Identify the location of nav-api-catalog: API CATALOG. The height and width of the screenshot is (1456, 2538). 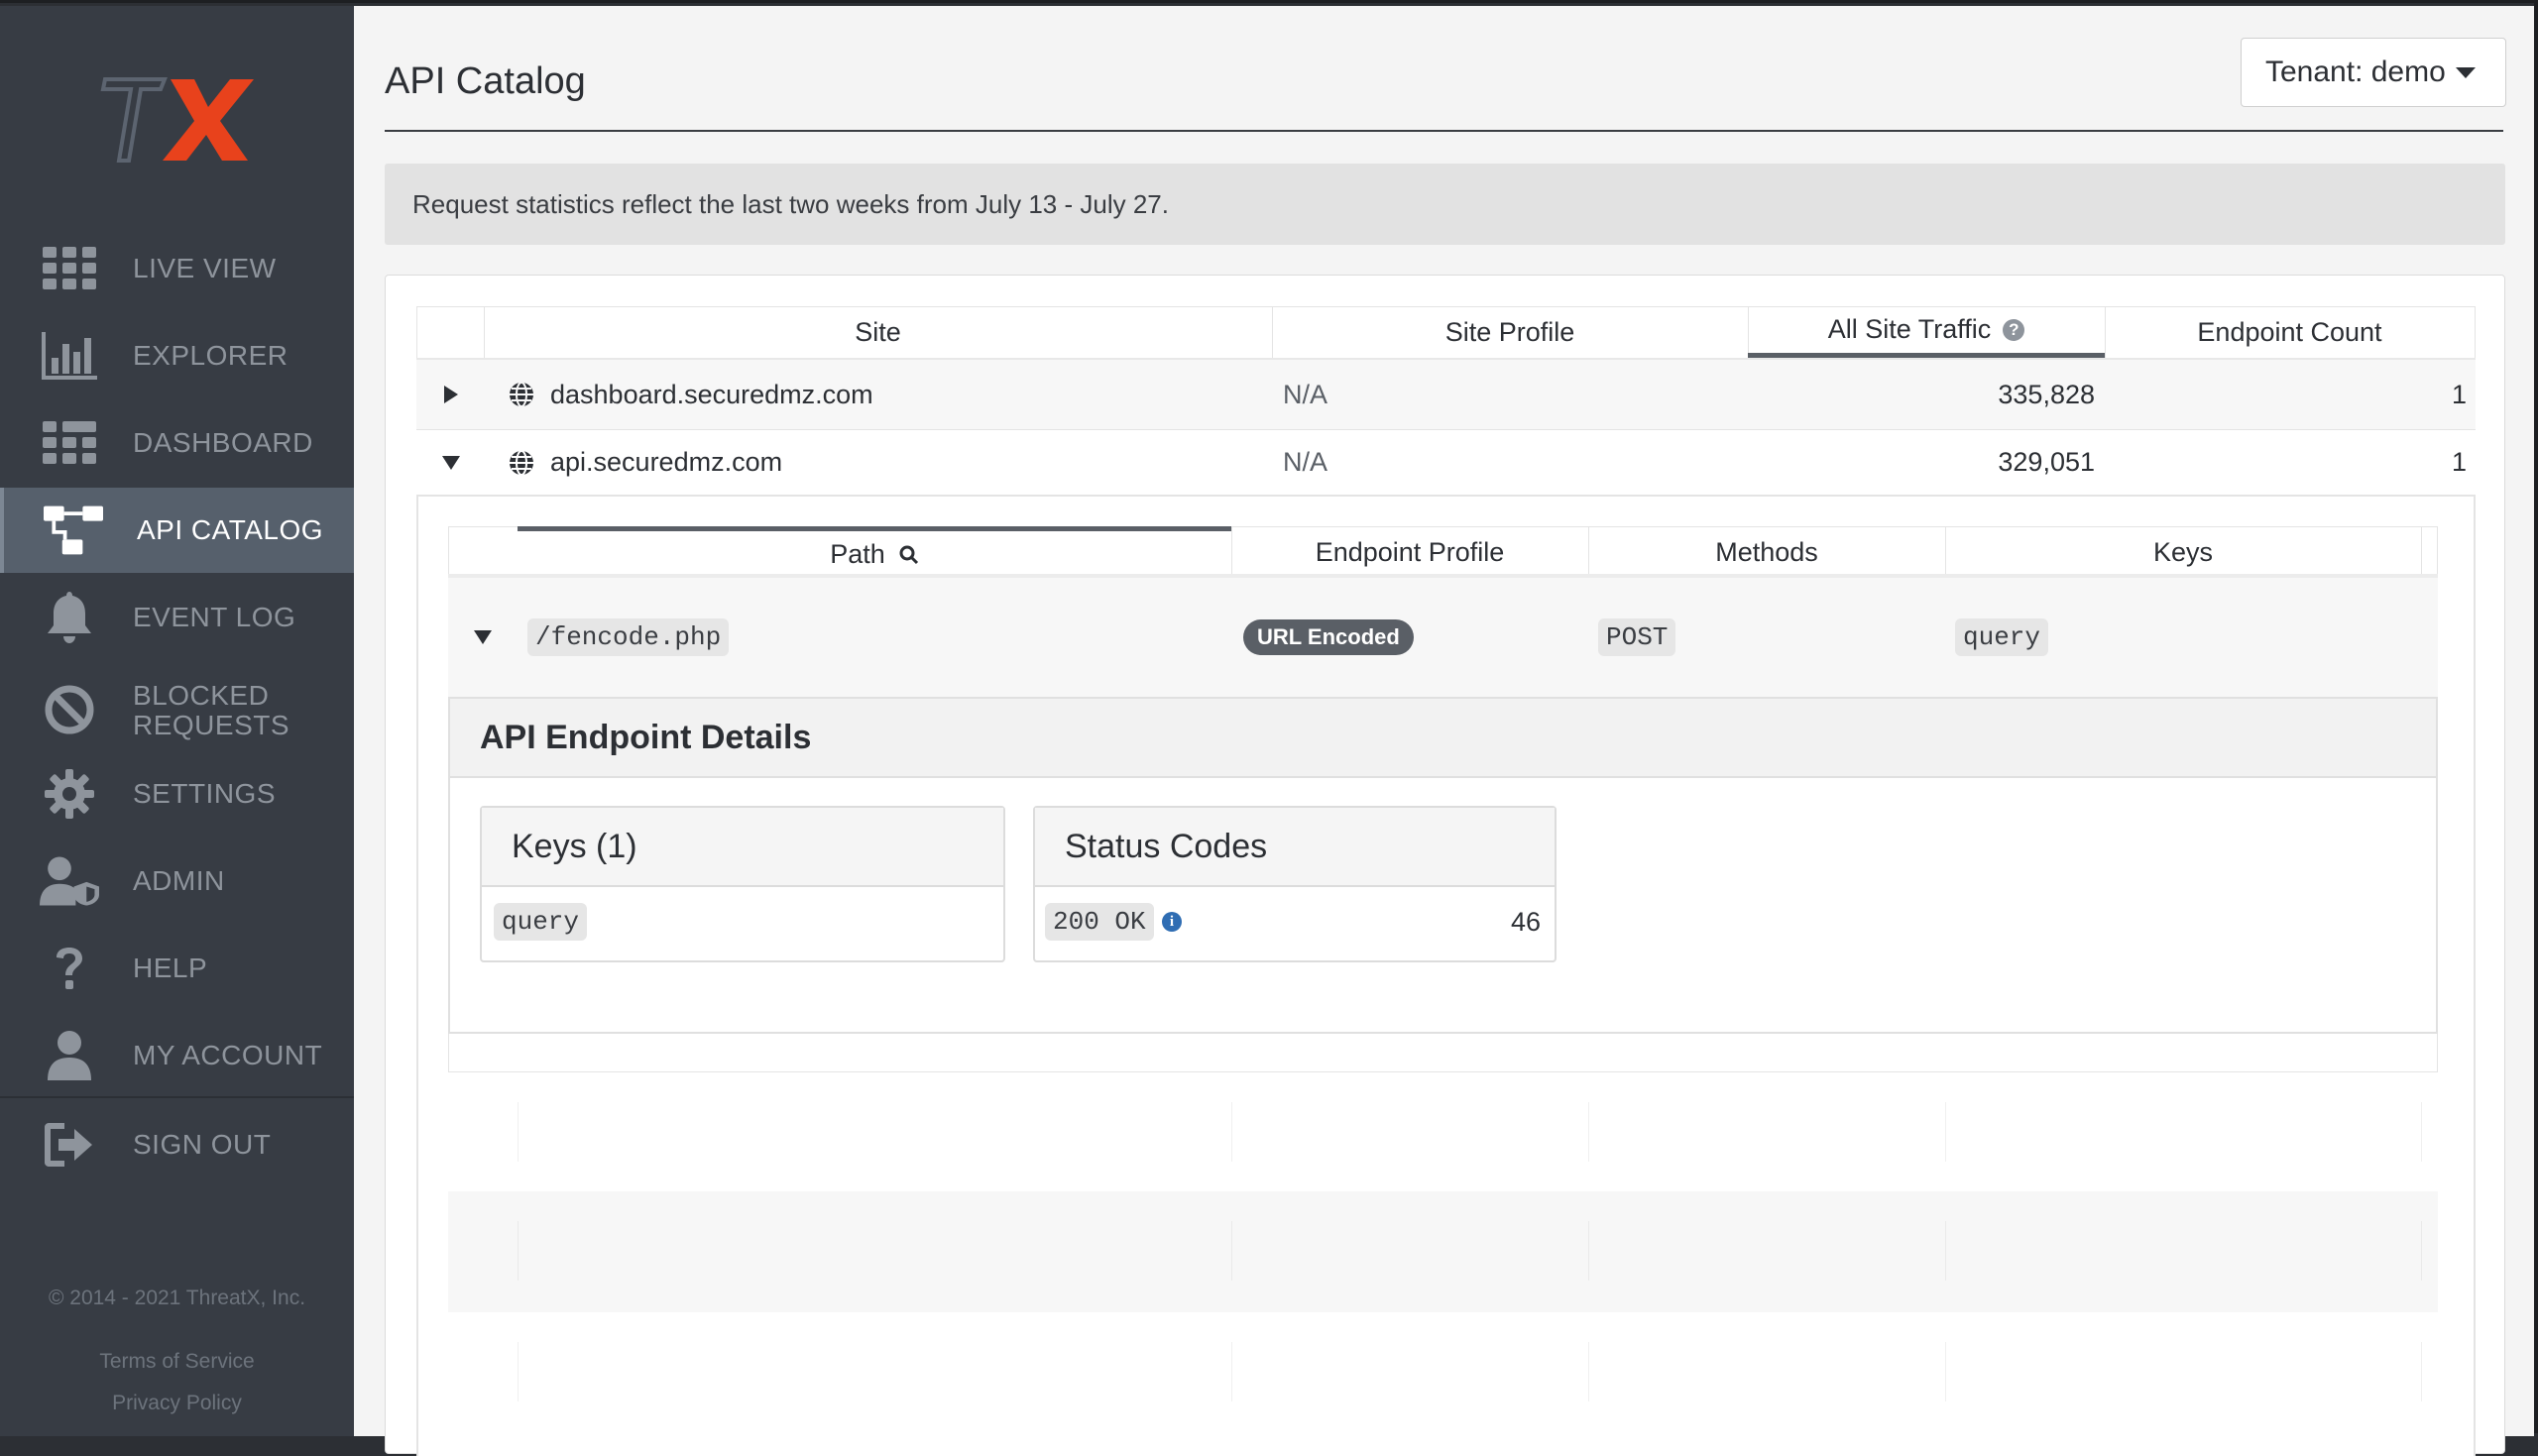
(177, 530).